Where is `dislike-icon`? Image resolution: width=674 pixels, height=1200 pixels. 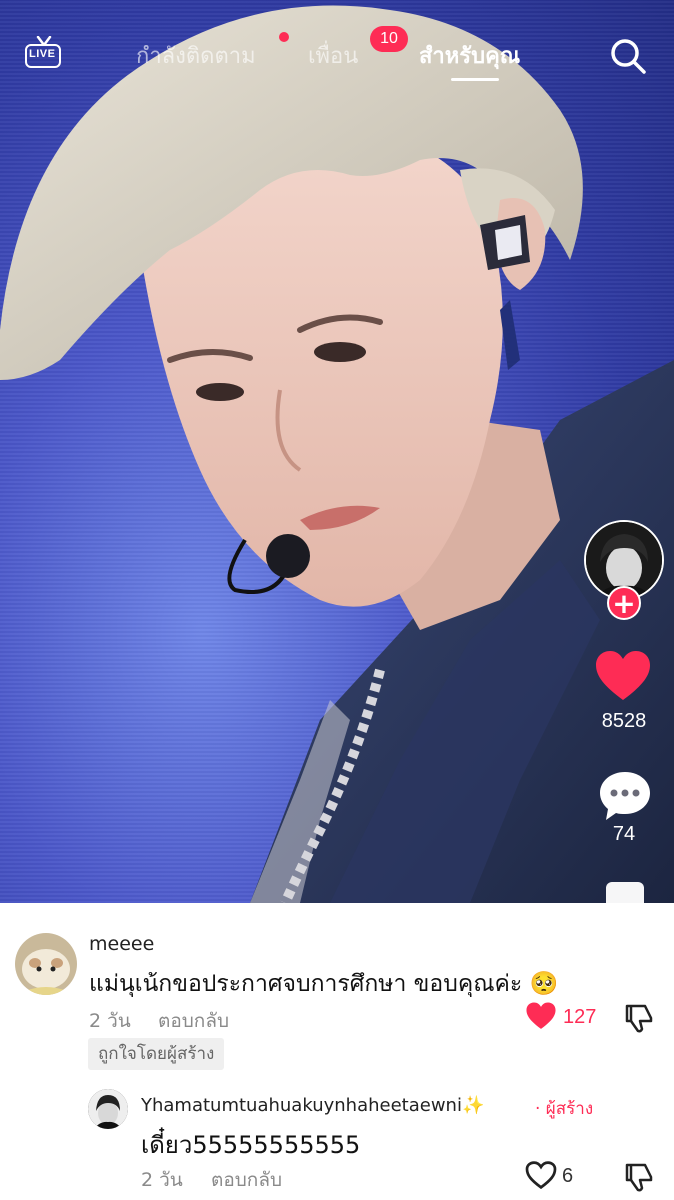 dislike-icon is located at coordinates (639, 1018).